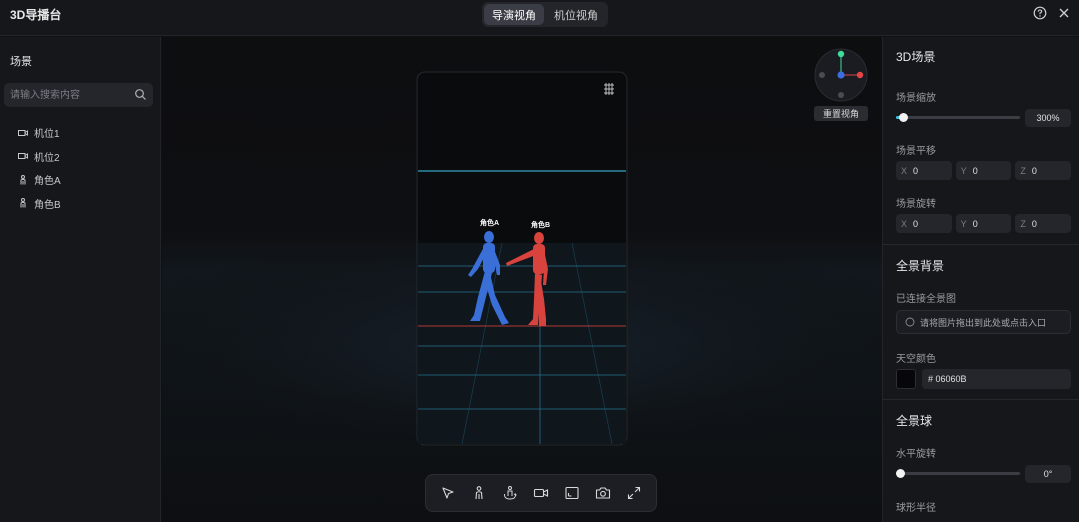 The image size is (1079, 522). I want to click on translate-y-input: Y0, so click(983, 170).